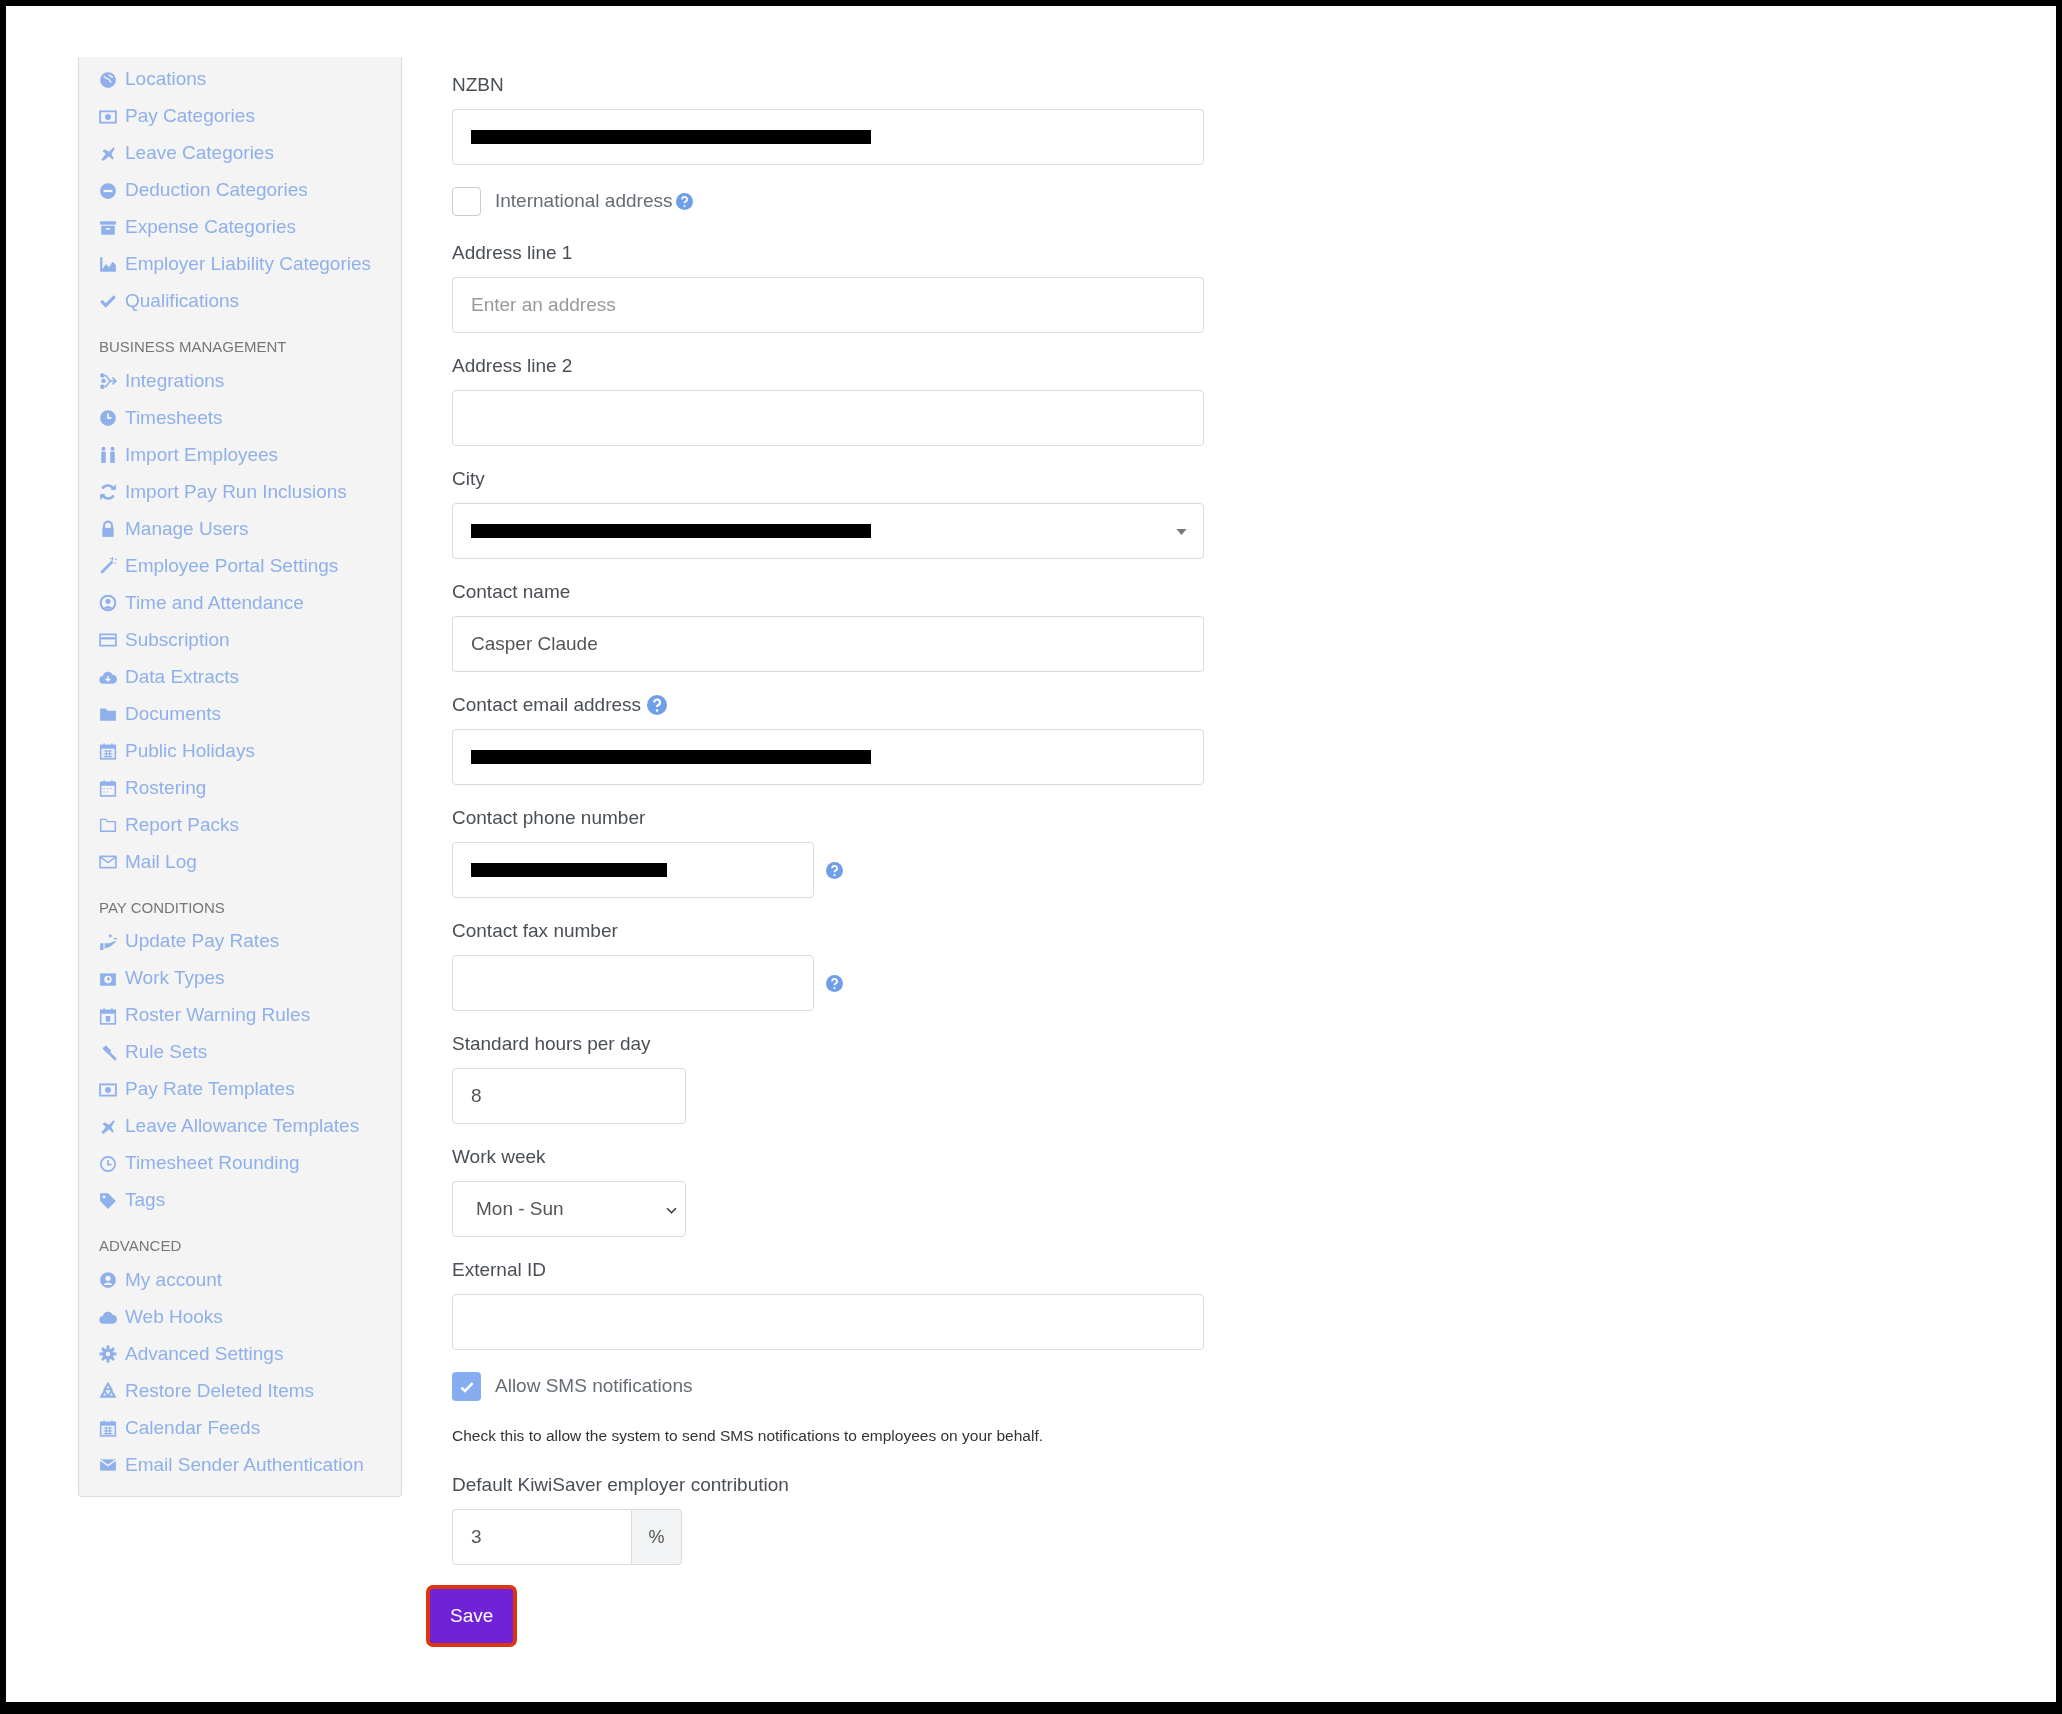 The height and width of the screenshot is (1714, 2062). What do you see at coordinates (191, 1354) in the screenshot?
I see `sidebar-item: Advanced Settings` at bounding box center [191, 1354].